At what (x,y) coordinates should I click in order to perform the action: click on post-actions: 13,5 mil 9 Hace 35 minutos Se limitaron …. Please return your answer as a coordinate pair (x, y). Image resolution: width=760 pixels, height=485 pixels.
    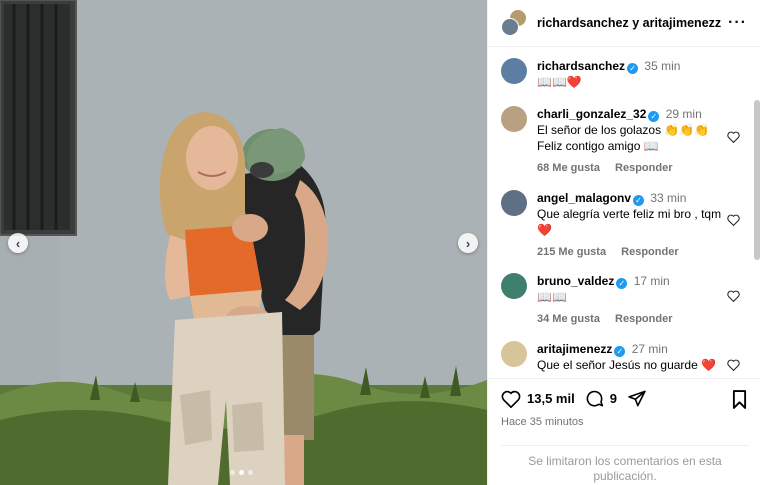
    Looking at the image, I should click on (624, 431).